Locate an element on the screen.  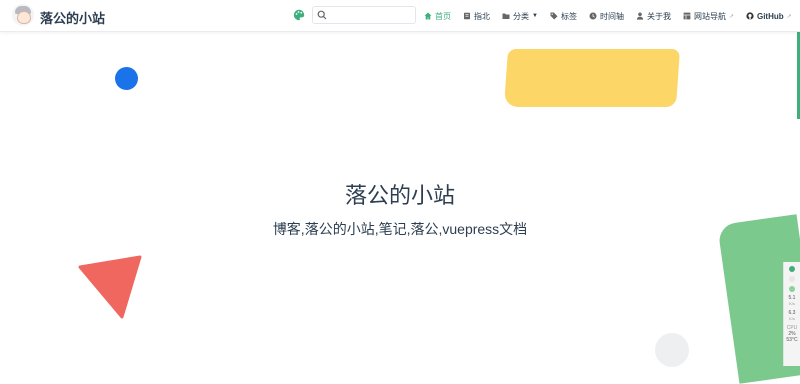
nav-item-guide: 指北 is located at coordinates (476, 16).